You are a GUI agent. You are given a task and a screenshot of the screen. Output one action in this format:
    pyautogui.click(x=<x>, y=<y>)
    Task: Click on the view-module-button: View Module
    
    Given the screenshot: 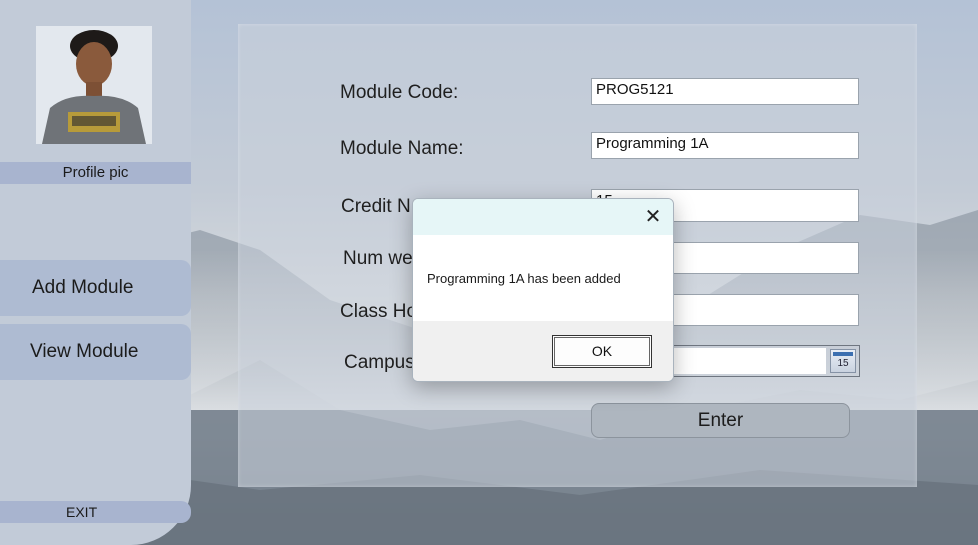 What is the action you would take?
    pyautogui.click(x=95, y=352)
    